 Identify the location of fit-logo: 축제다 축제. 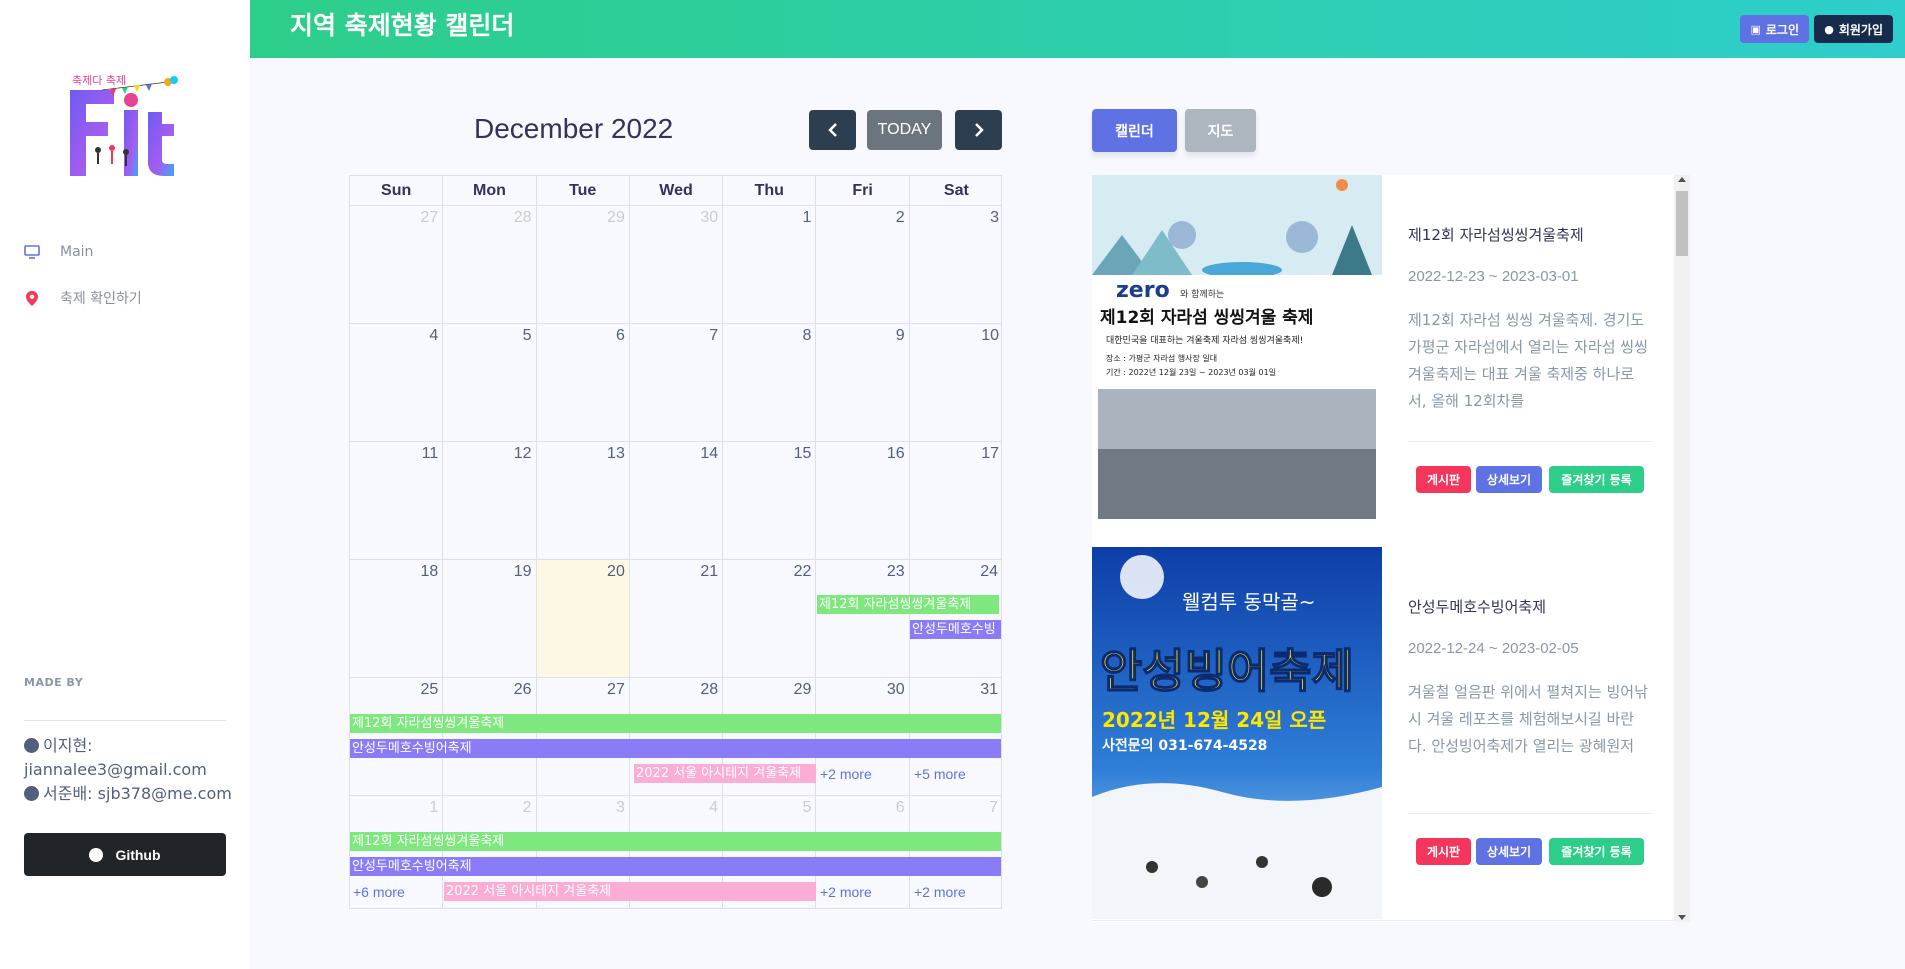
(124, 127).